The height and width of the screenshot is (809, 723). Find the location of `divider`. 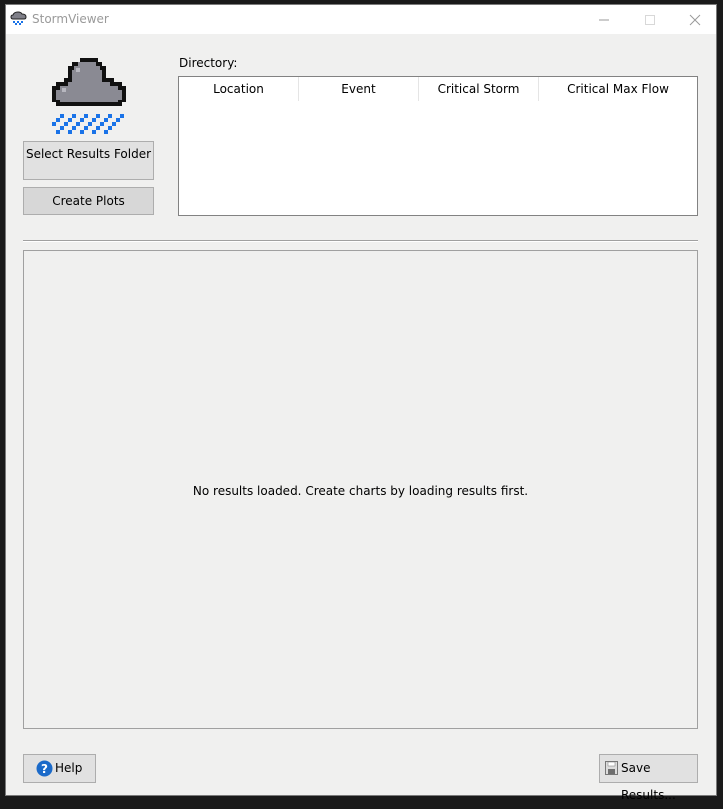

divider is located at coordinates (360, 241).